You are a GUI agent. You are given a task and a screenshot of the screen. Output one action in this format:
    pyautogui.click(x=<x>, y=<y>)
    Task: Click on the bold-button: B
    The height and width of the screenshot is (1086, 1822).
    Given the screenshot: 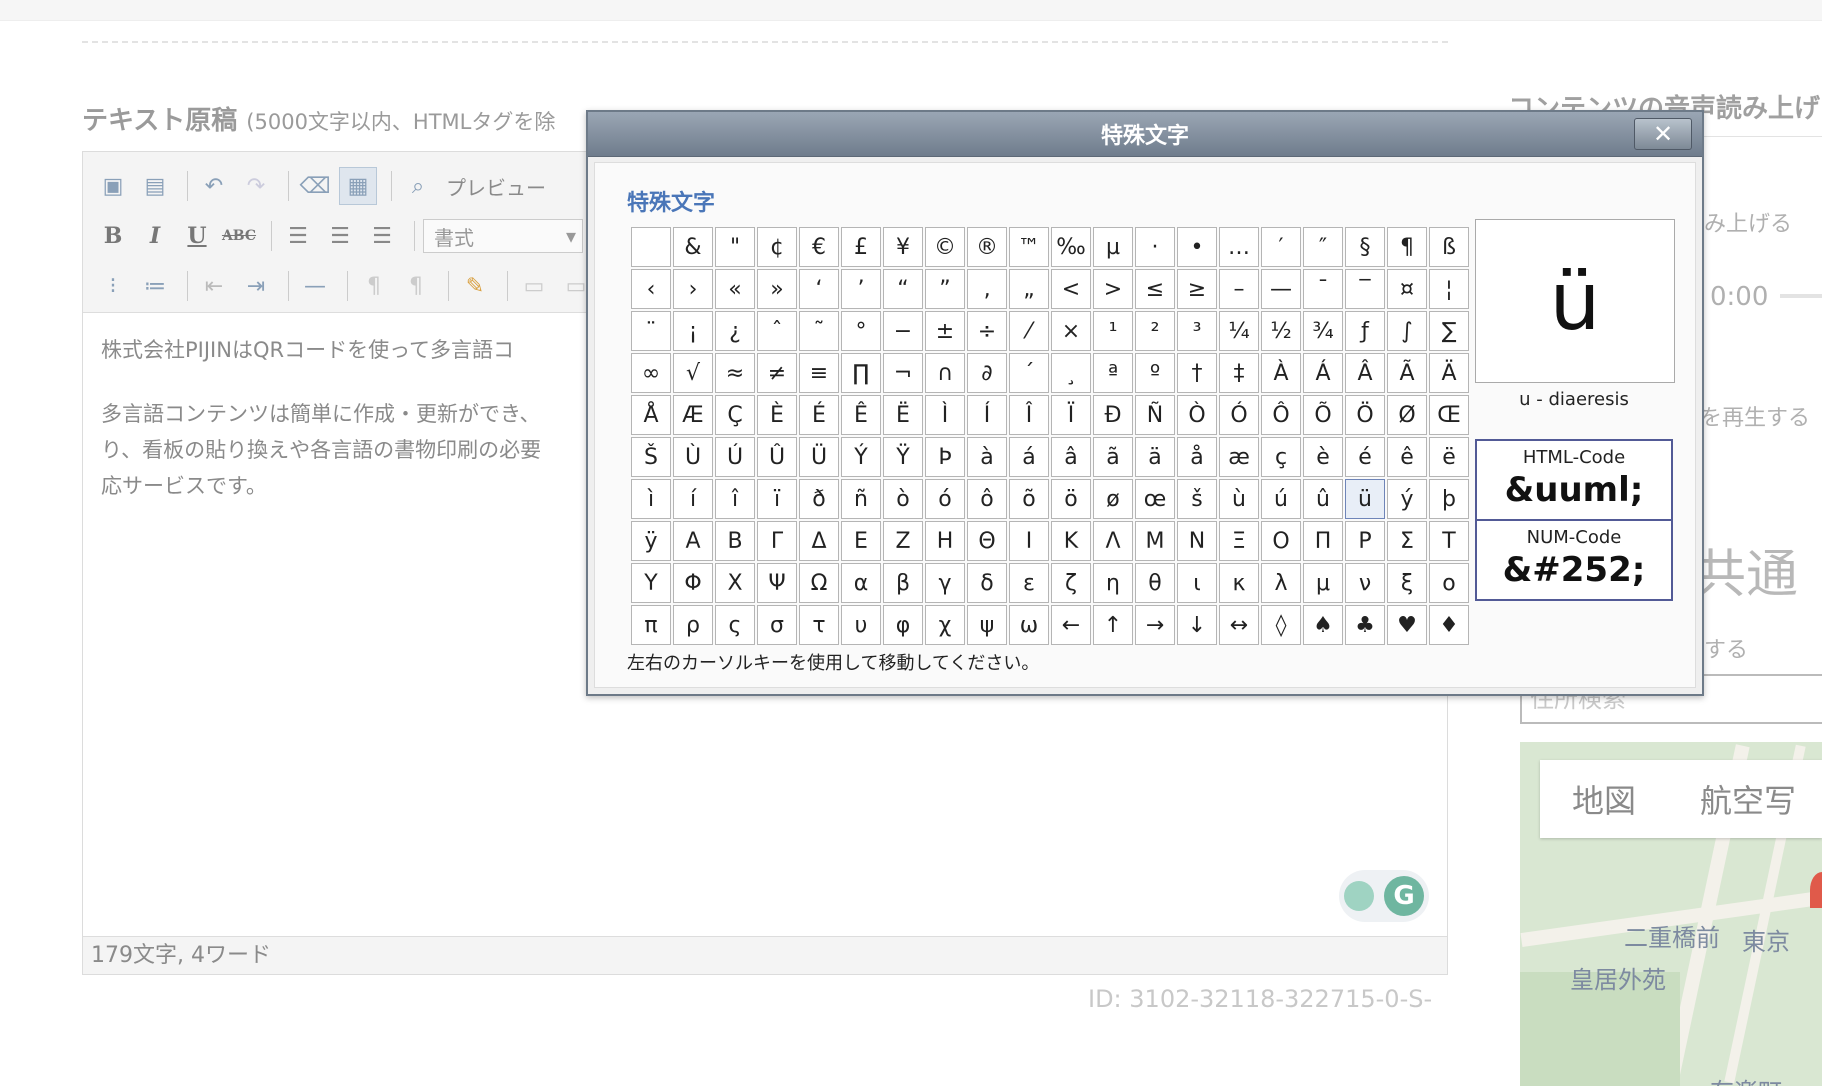 What is the action you would take?
    pyautogui.click(x=113, y=236)
    